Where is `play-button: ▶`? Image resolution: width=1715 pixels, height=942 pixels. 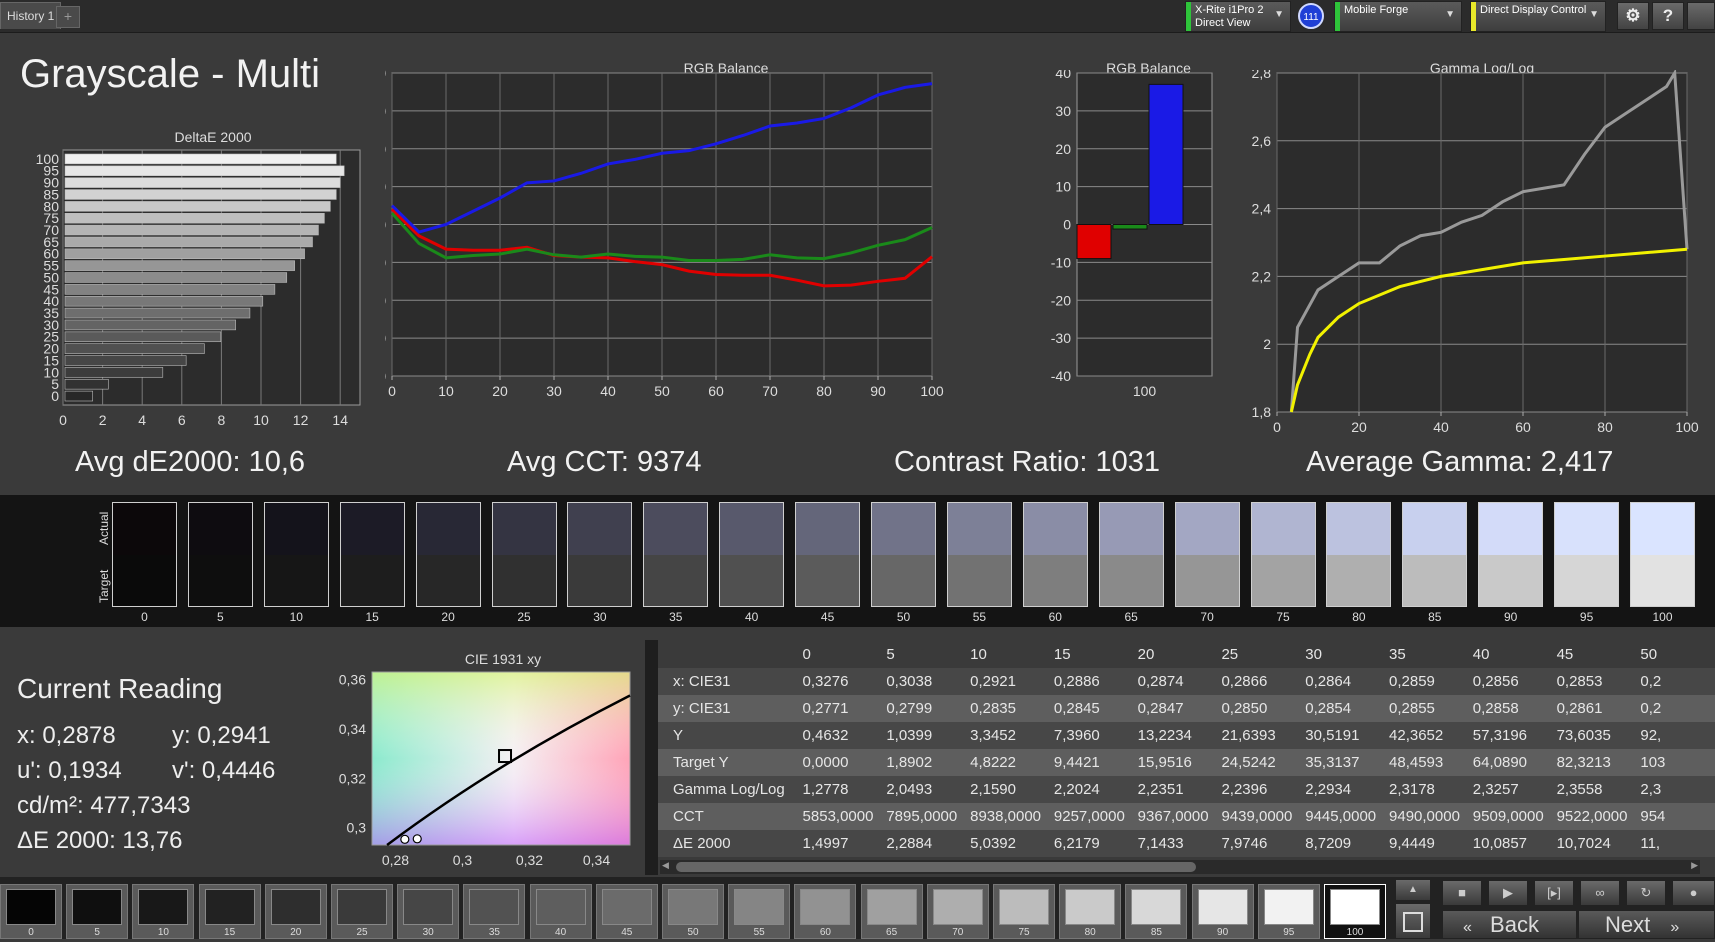 play-button: ▶ is located at coordinates (1508, 893).